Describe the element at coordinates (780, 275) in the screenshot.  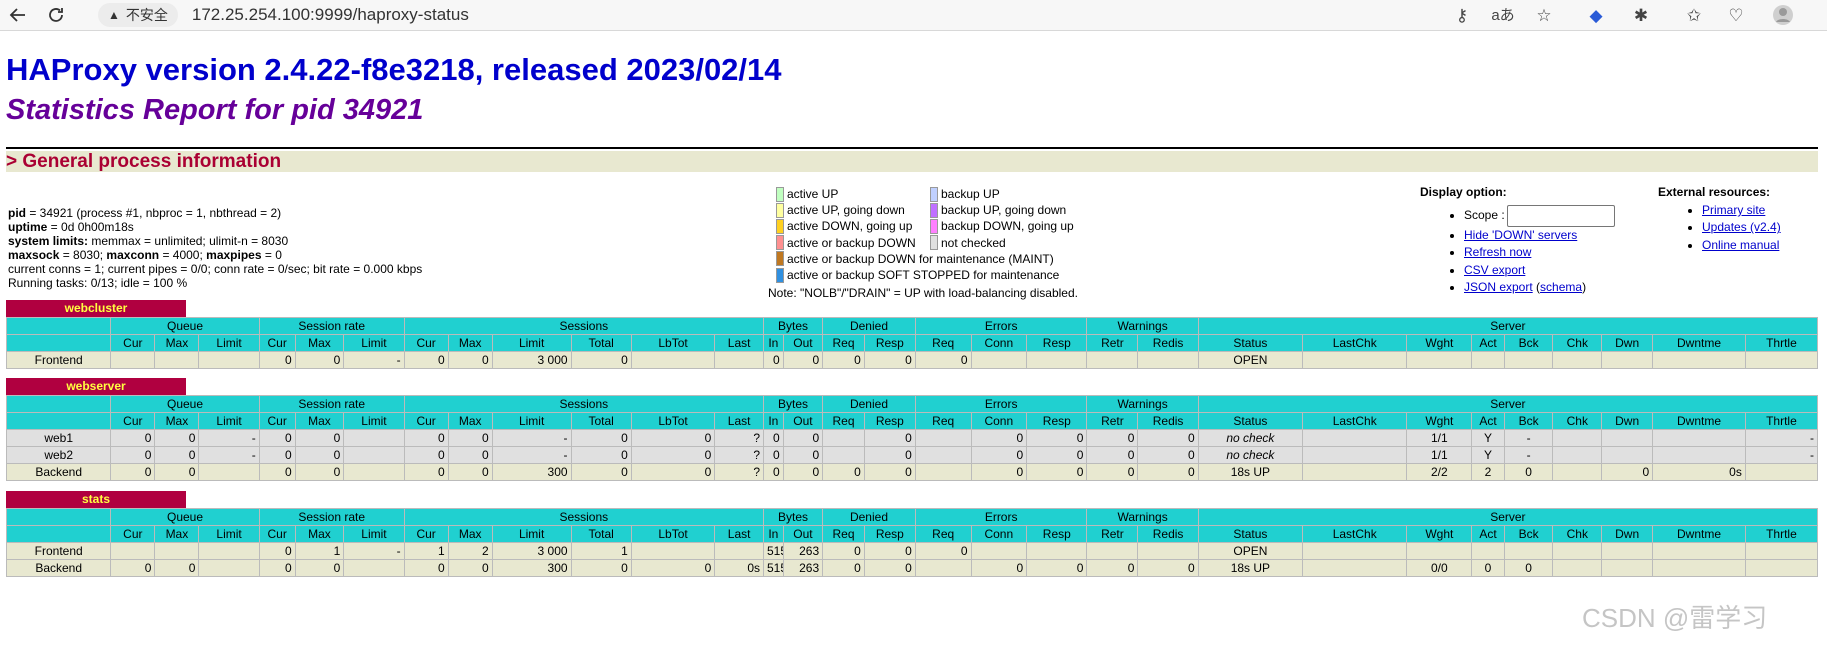
I see `legend-swatch` at that location.